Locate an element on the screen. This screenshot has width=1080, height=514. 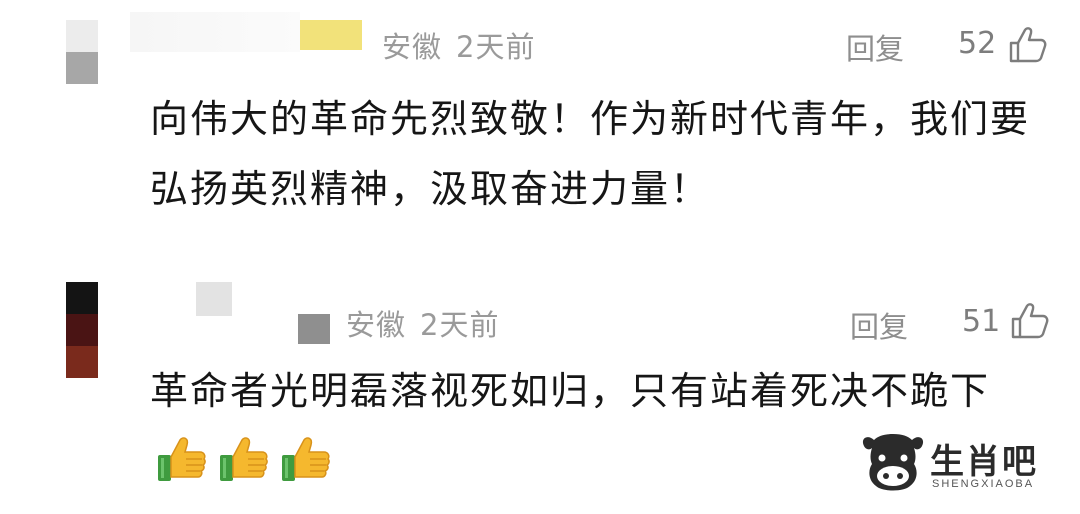
watermark-name: 生肖吧 is located at coordinates (984, 462).